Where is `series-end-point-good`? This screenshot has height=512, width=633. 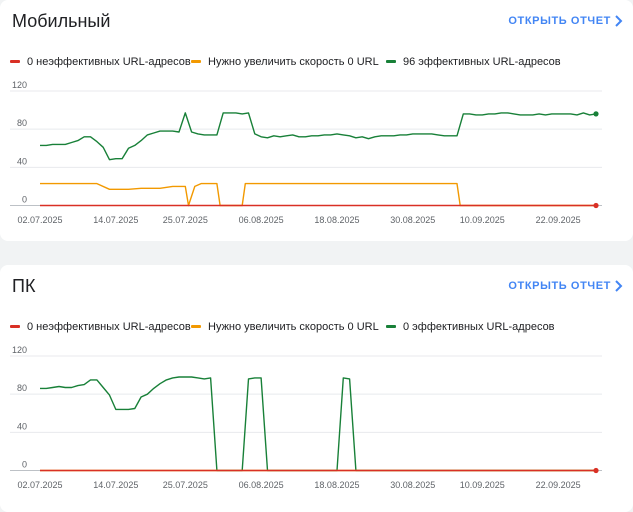
series-end-point-good is located at coordinates (596, 114).